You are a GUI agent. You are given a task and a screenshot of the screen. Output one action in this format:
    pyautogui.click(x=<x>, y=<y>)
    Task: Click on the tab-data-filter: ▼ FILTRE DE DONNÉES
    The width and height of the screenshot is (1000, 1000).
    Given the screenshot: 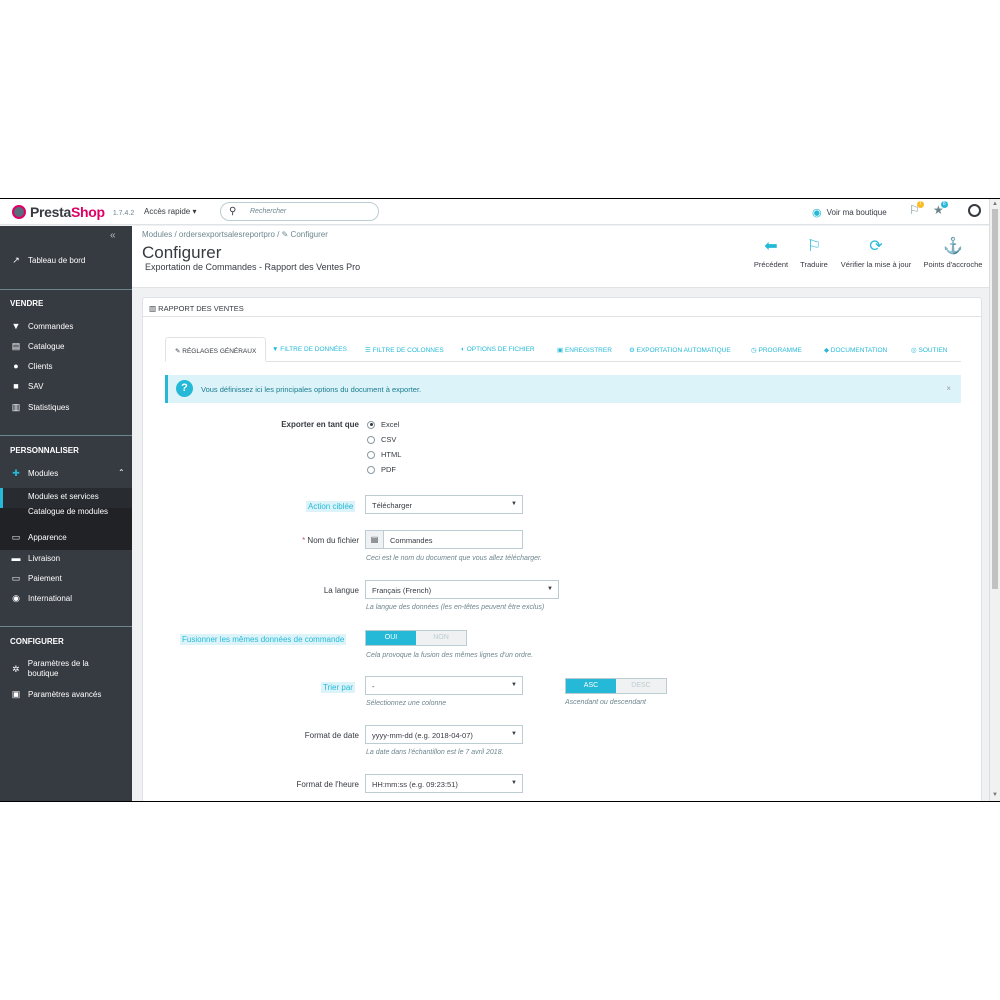 What is the action you would take?
    pyautogui.click(x=309, y=349)
    